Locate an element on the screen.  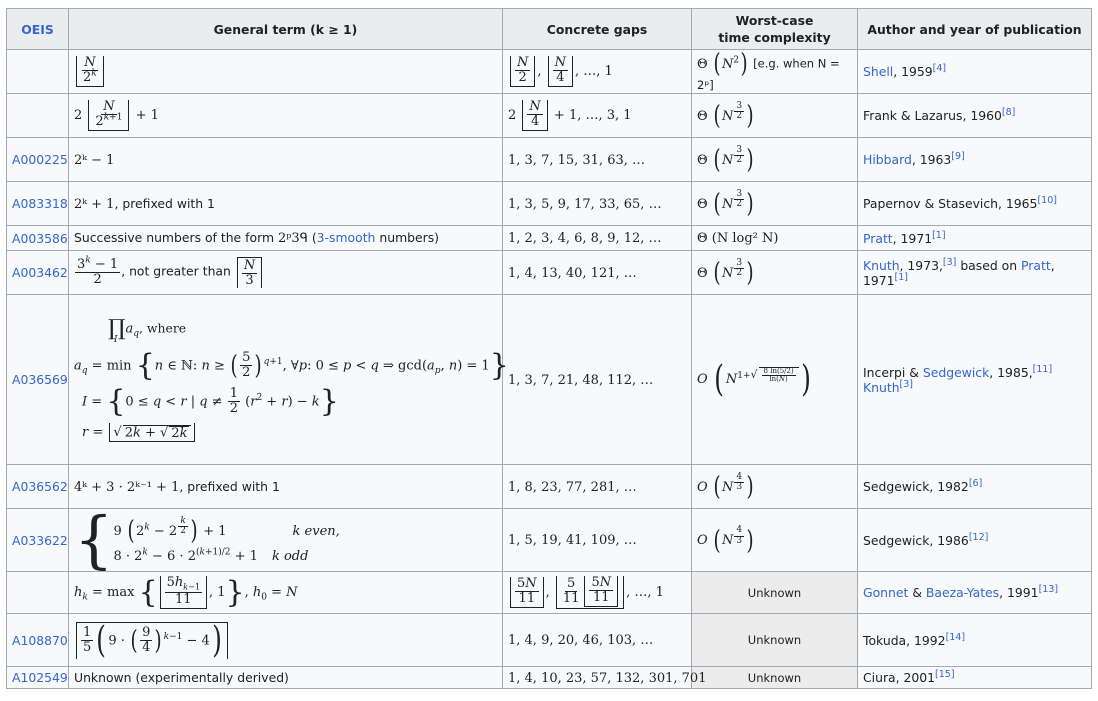
citation-link: [14] is located at coordinates (956, 636).